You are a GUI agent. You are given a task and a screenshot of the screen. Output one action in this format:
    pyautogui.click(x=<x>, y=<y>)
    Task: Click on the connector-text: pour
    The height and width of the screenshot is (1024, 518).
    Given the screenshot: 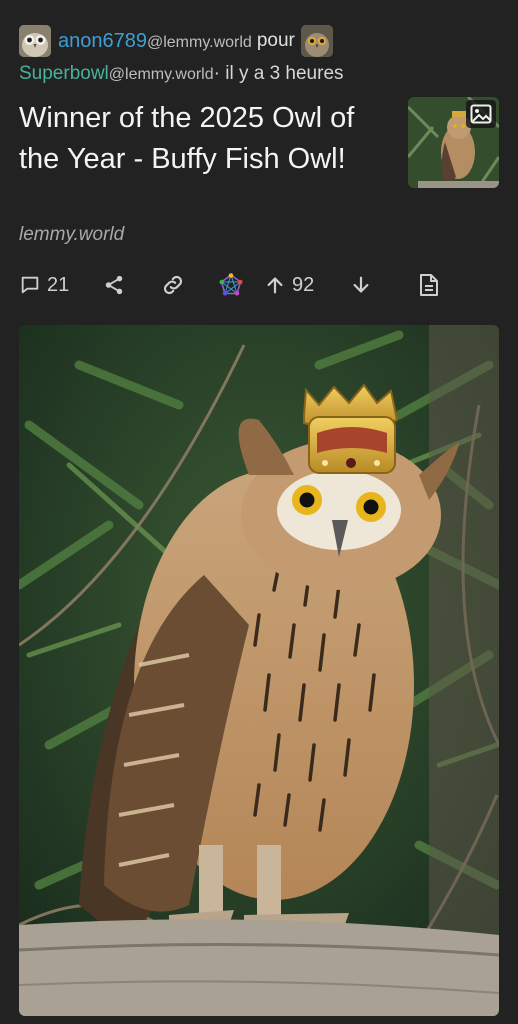 What is the action you would take?
    pyautogui.click(x=275, y=40)
    